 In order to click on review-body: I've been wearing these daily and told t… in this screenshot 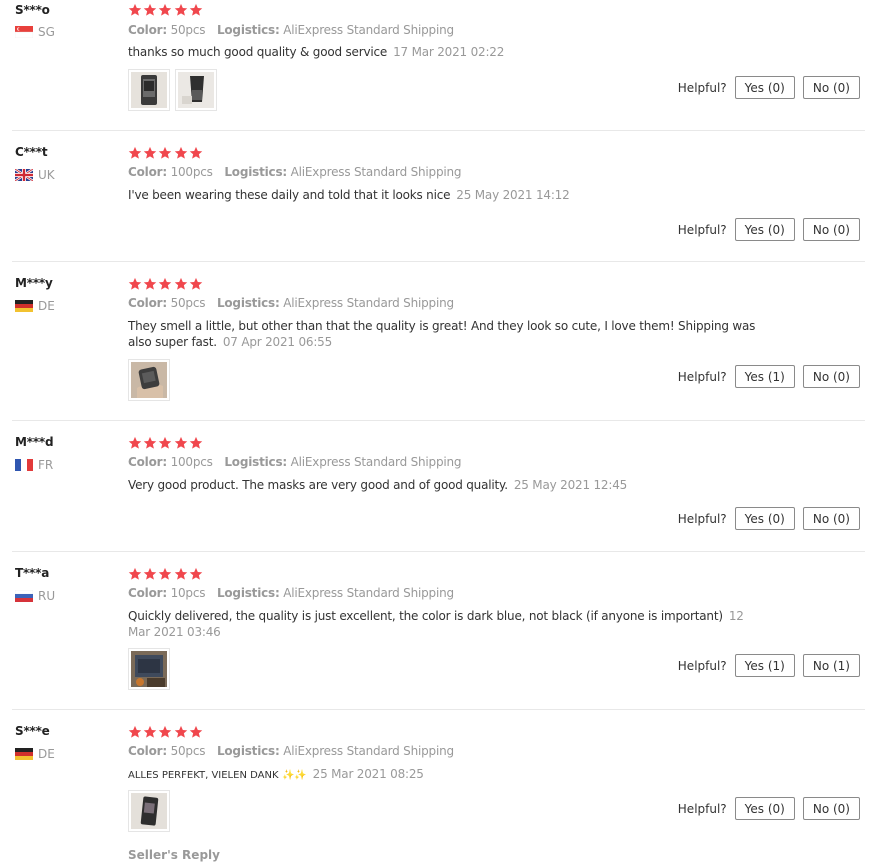, I will do `click(289, 195)`.